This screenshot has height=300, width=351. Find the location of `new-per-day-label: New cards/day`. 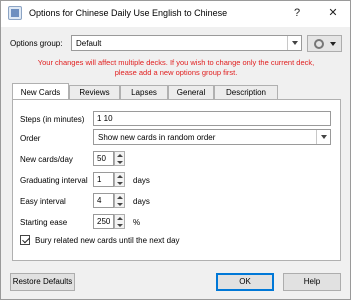

new-per-day-label: New cards/day is located at coordinates (46, 159).